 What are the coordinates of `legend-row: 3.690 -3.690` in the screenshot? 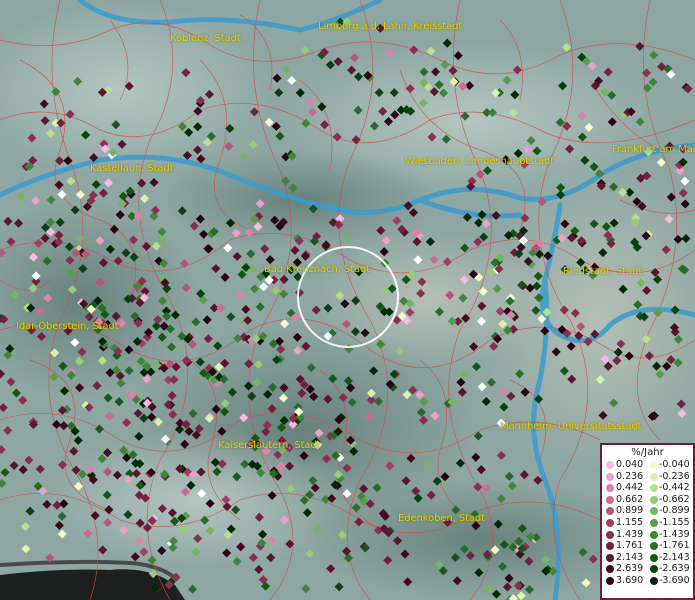 It's located at (647, 581).